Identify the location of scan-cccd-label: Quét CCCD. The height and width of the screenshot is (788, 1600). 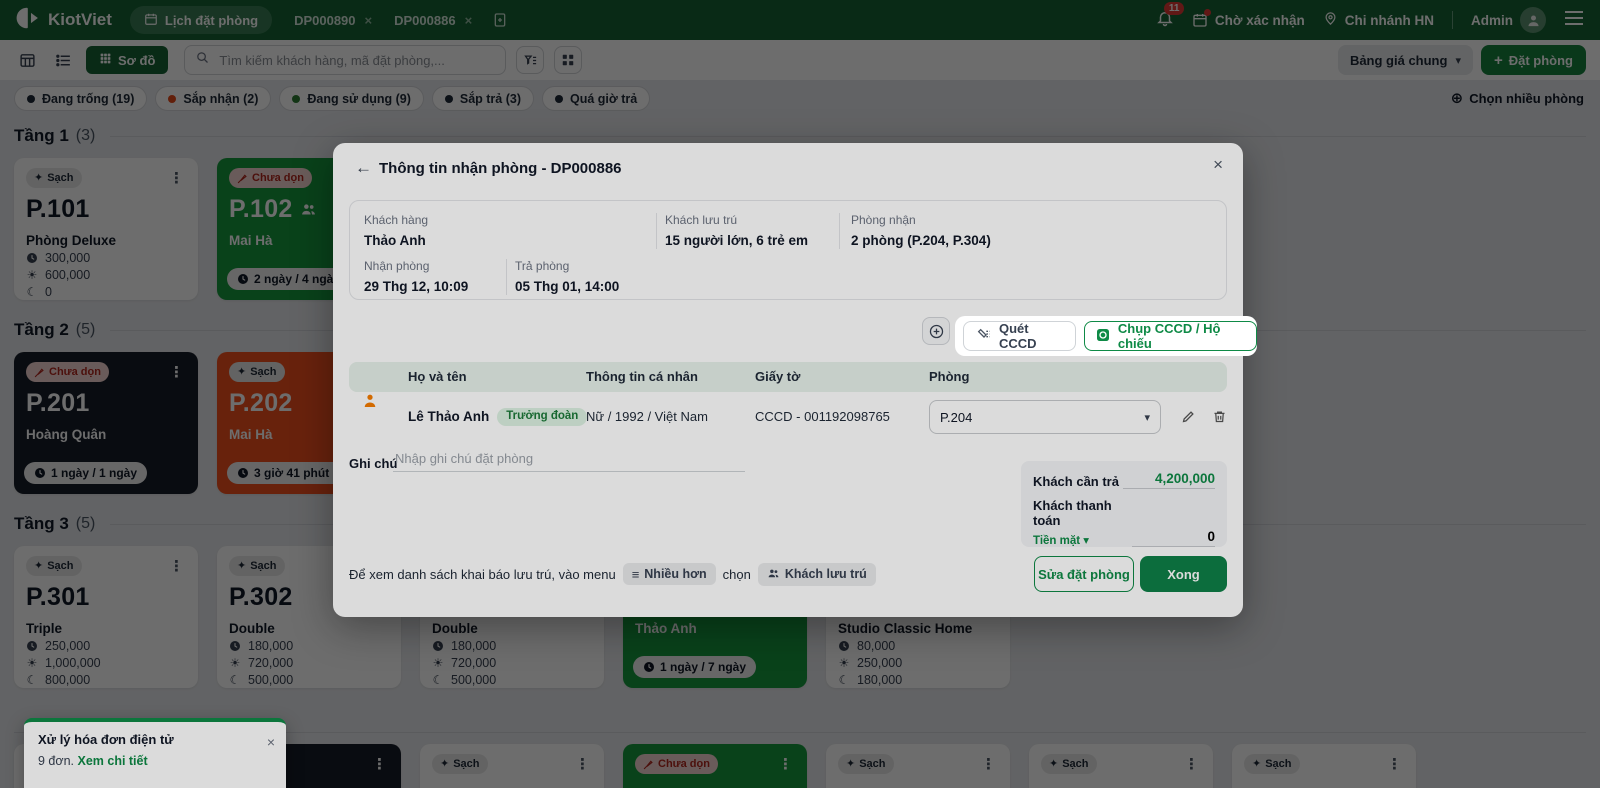
(1018, 336).